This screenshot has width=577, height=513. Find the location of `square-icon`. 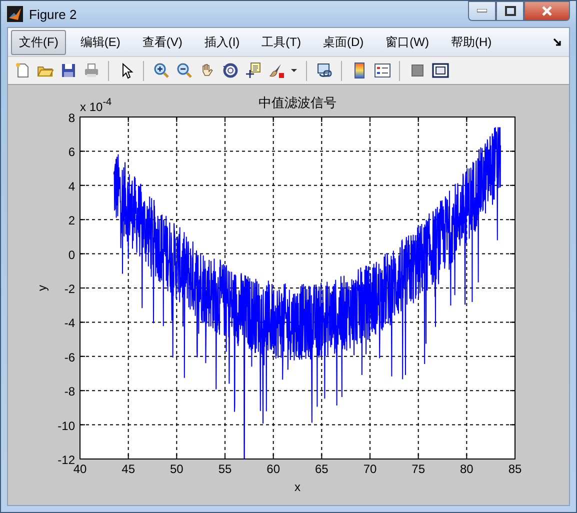

square-icon is located at coordinates (417, 70).